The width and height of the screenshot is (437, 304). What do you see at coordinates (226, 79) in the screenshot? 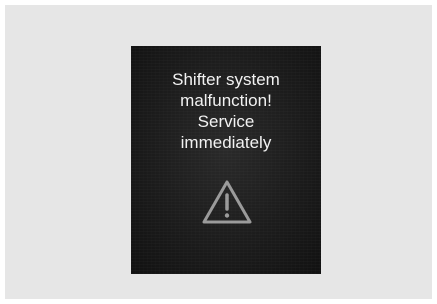
I see `message-line-1: Shifter system` at bounding box center [226, 79].